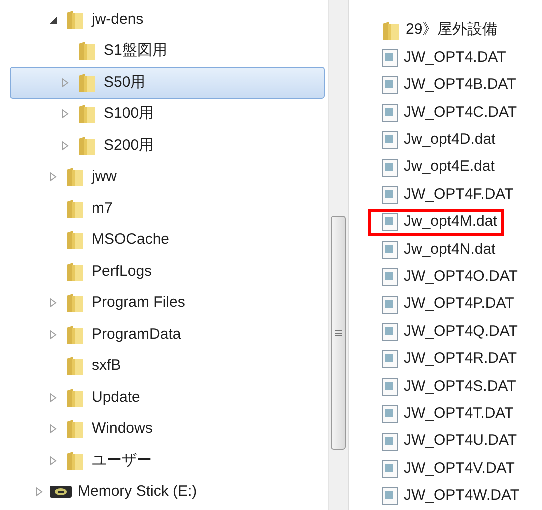 The width and height of the screenshot is (542, 510). What do you see at coordinates (164, 272) in the screenshot?
I see `tree-item: PerfLogs` at bounding box center [164, 272].